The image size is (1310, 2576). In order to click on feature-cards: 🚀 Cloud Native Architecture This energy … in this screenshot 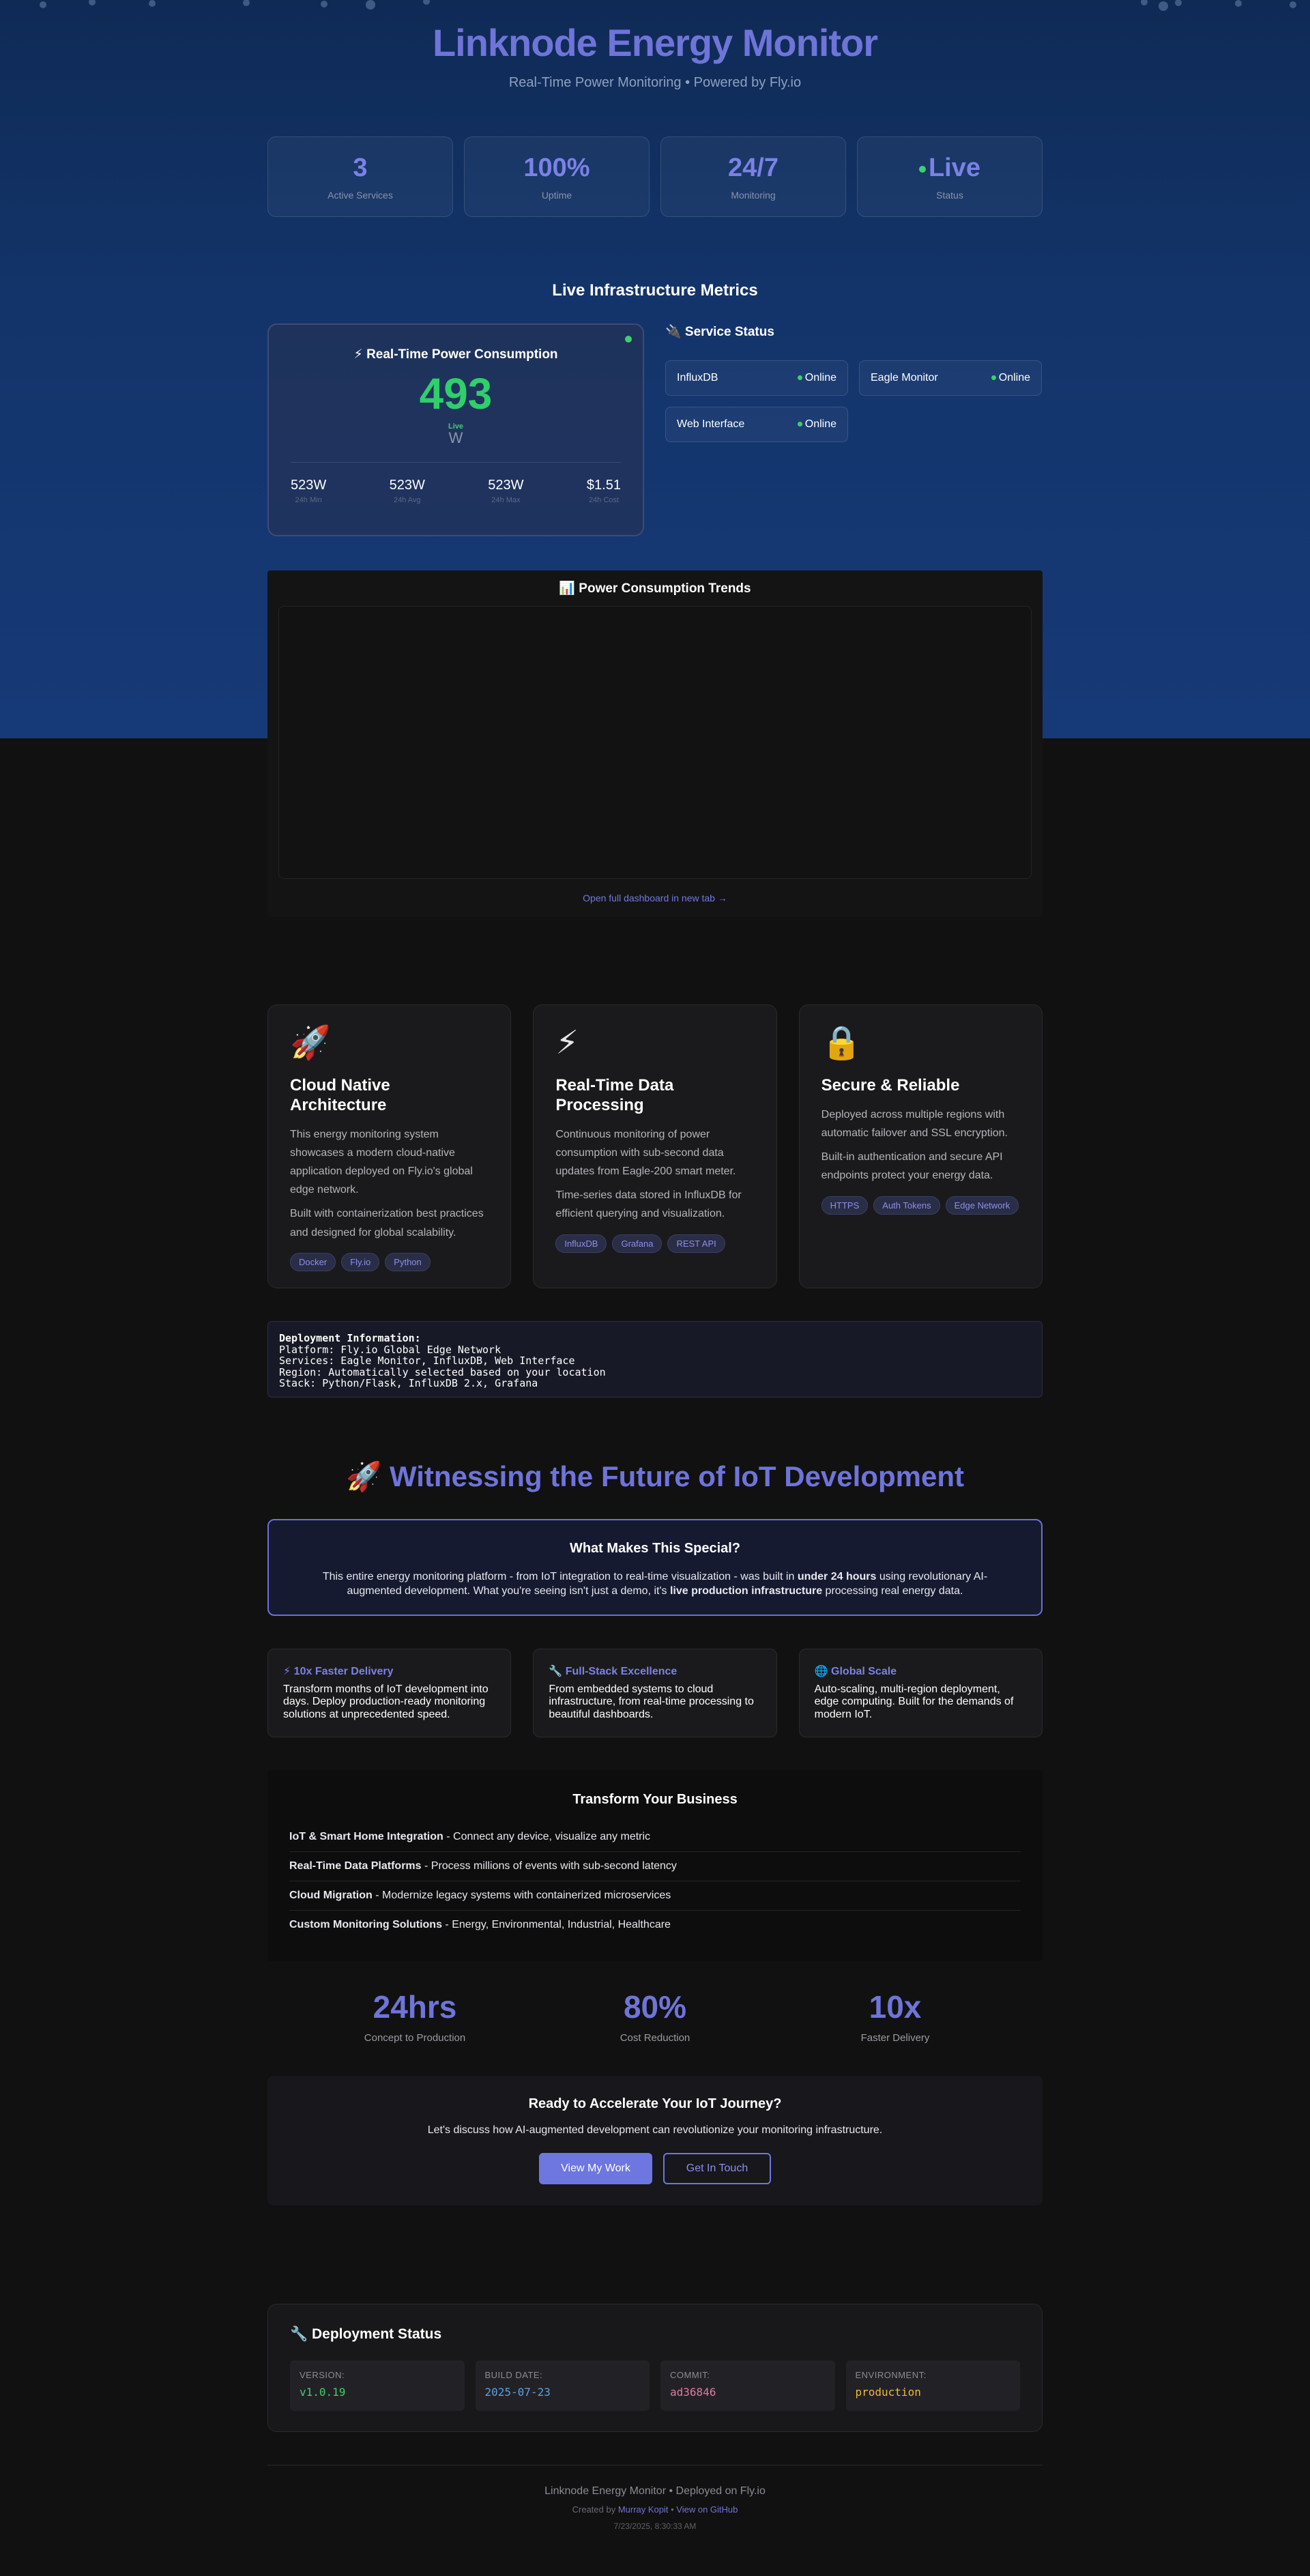, I will do `click(655, 1146)`.